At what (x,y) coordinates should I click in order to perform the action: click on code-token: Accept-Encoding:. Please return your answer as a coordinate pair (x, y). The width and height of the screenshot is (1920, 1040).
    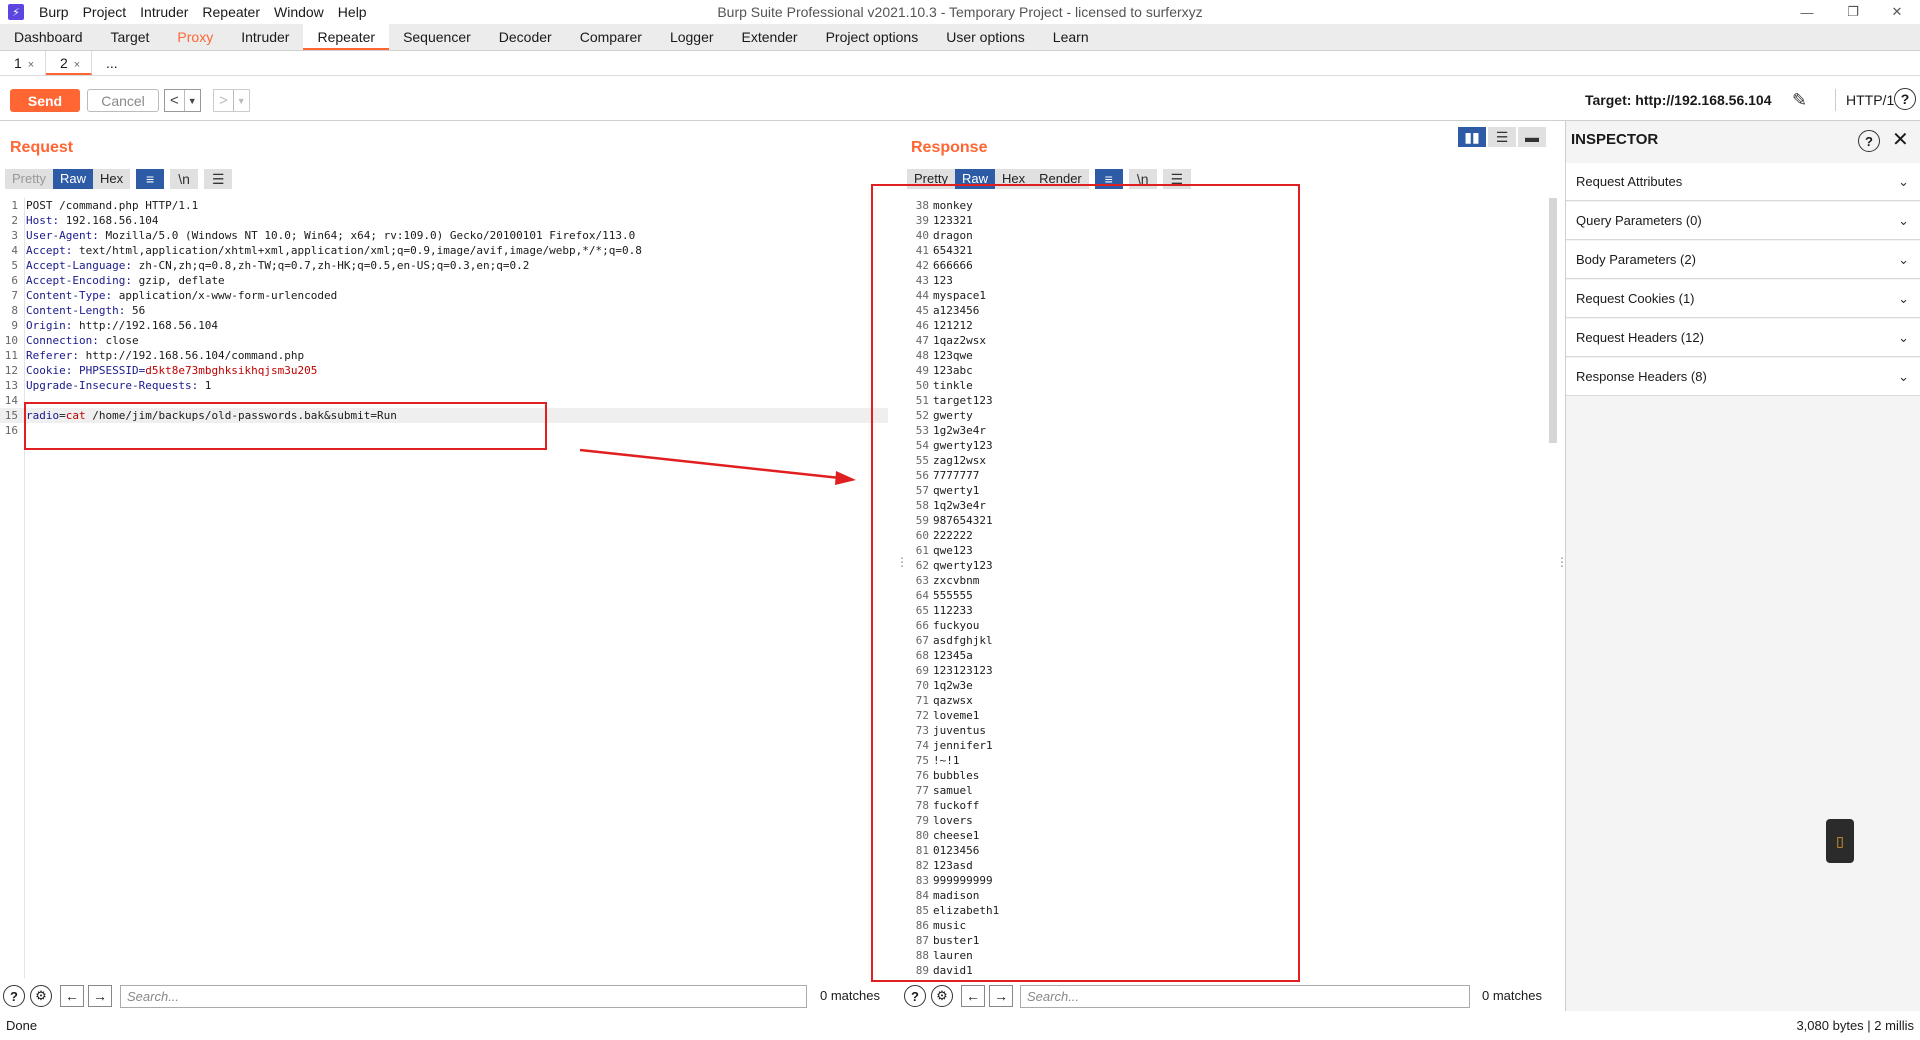
    Looking at the image, I should click on (79, 280).